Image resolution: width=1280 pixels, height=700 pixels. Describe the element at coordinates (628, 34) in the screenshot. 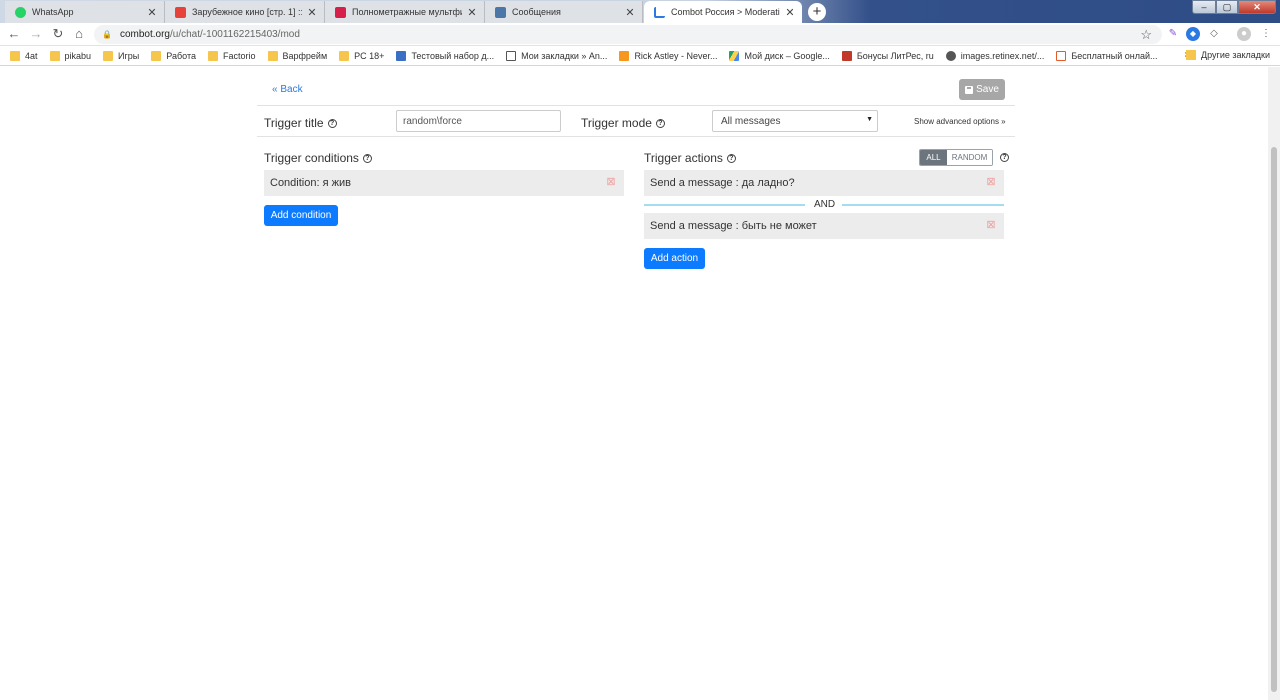

I see `address-bar: 🔒 combot.org/u/chat/-1001162215403/mod ☆` at that location.